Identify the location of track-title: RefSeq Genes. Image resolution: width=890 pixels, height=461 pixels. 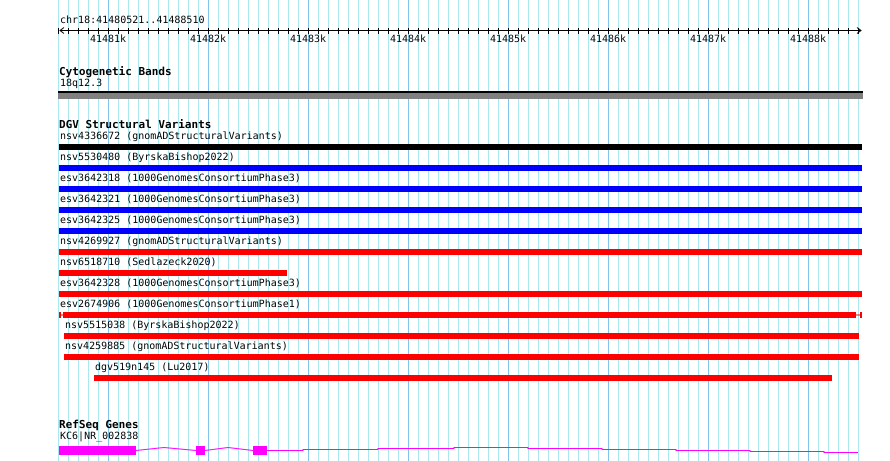
(99, 425).